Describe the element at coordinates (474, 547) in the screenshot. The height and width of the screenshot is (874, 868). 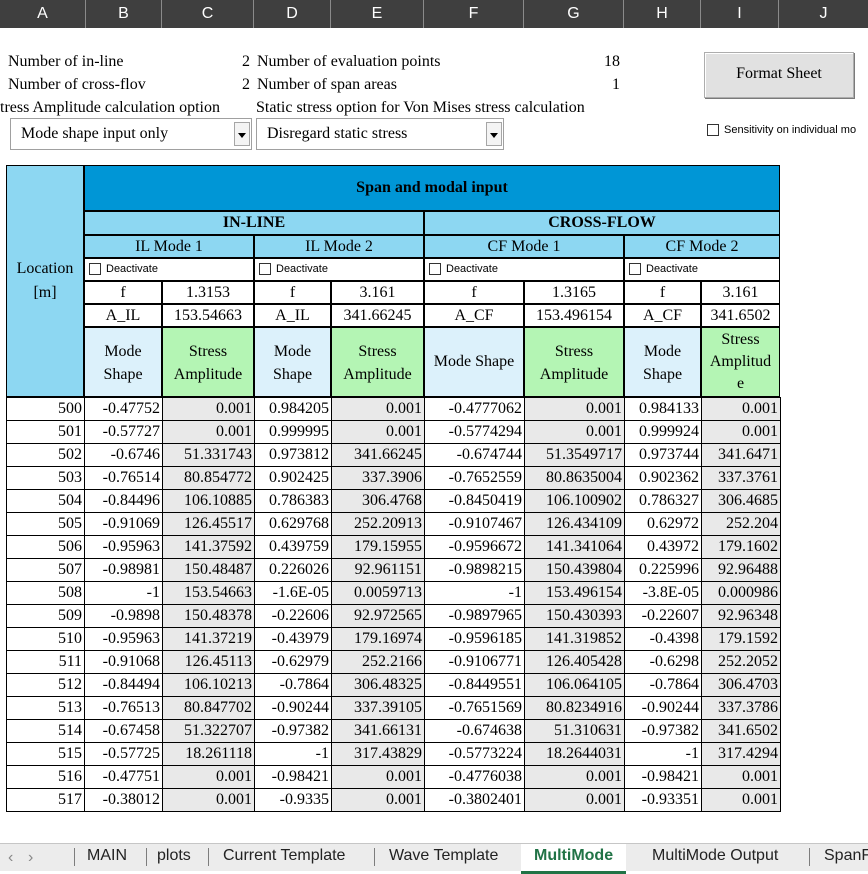
I see `table-cell: -0.9596672` at that location.